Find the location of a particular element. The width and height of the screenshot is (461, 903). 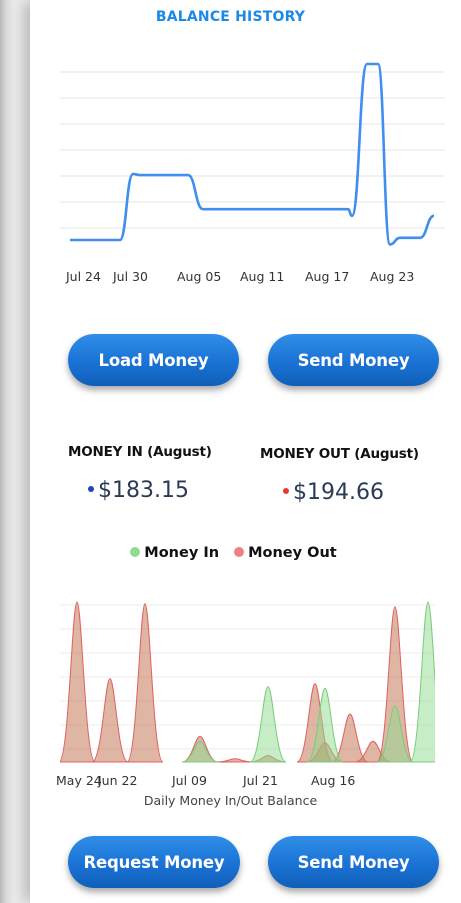

load-money-button: Load Money is located at coordinates (153, 360).